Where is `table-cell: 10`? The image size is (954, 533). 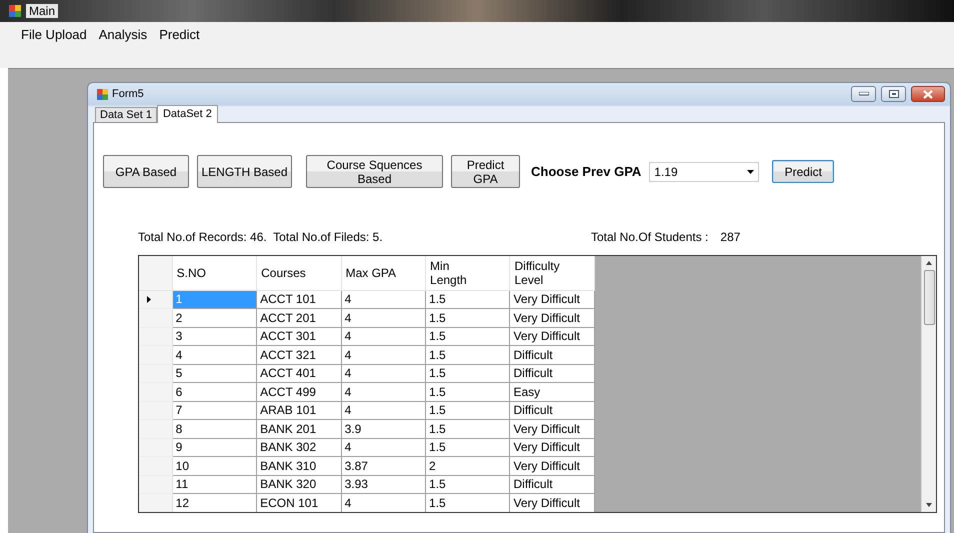
table-cell: 10 is located at coordinates (214, 465).